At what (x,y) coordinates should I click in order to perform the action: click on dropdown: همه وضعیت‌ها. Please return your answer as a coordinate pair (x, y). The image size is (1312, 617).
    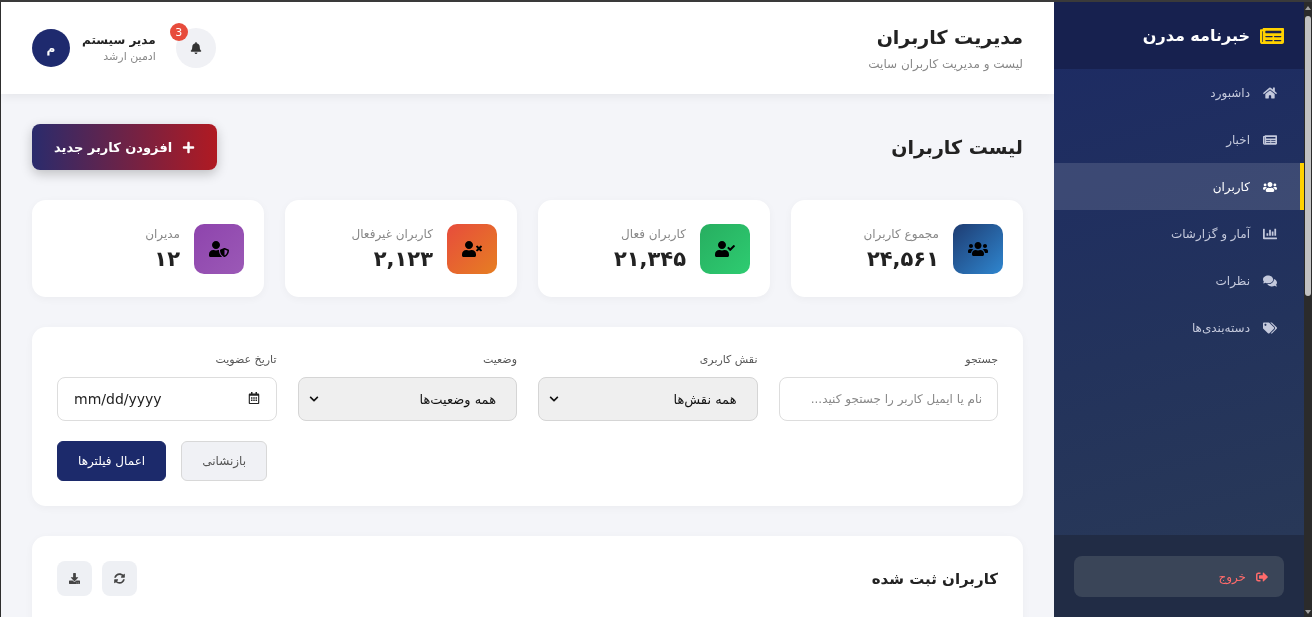
    Looking at the image, I should click on (407, 399).